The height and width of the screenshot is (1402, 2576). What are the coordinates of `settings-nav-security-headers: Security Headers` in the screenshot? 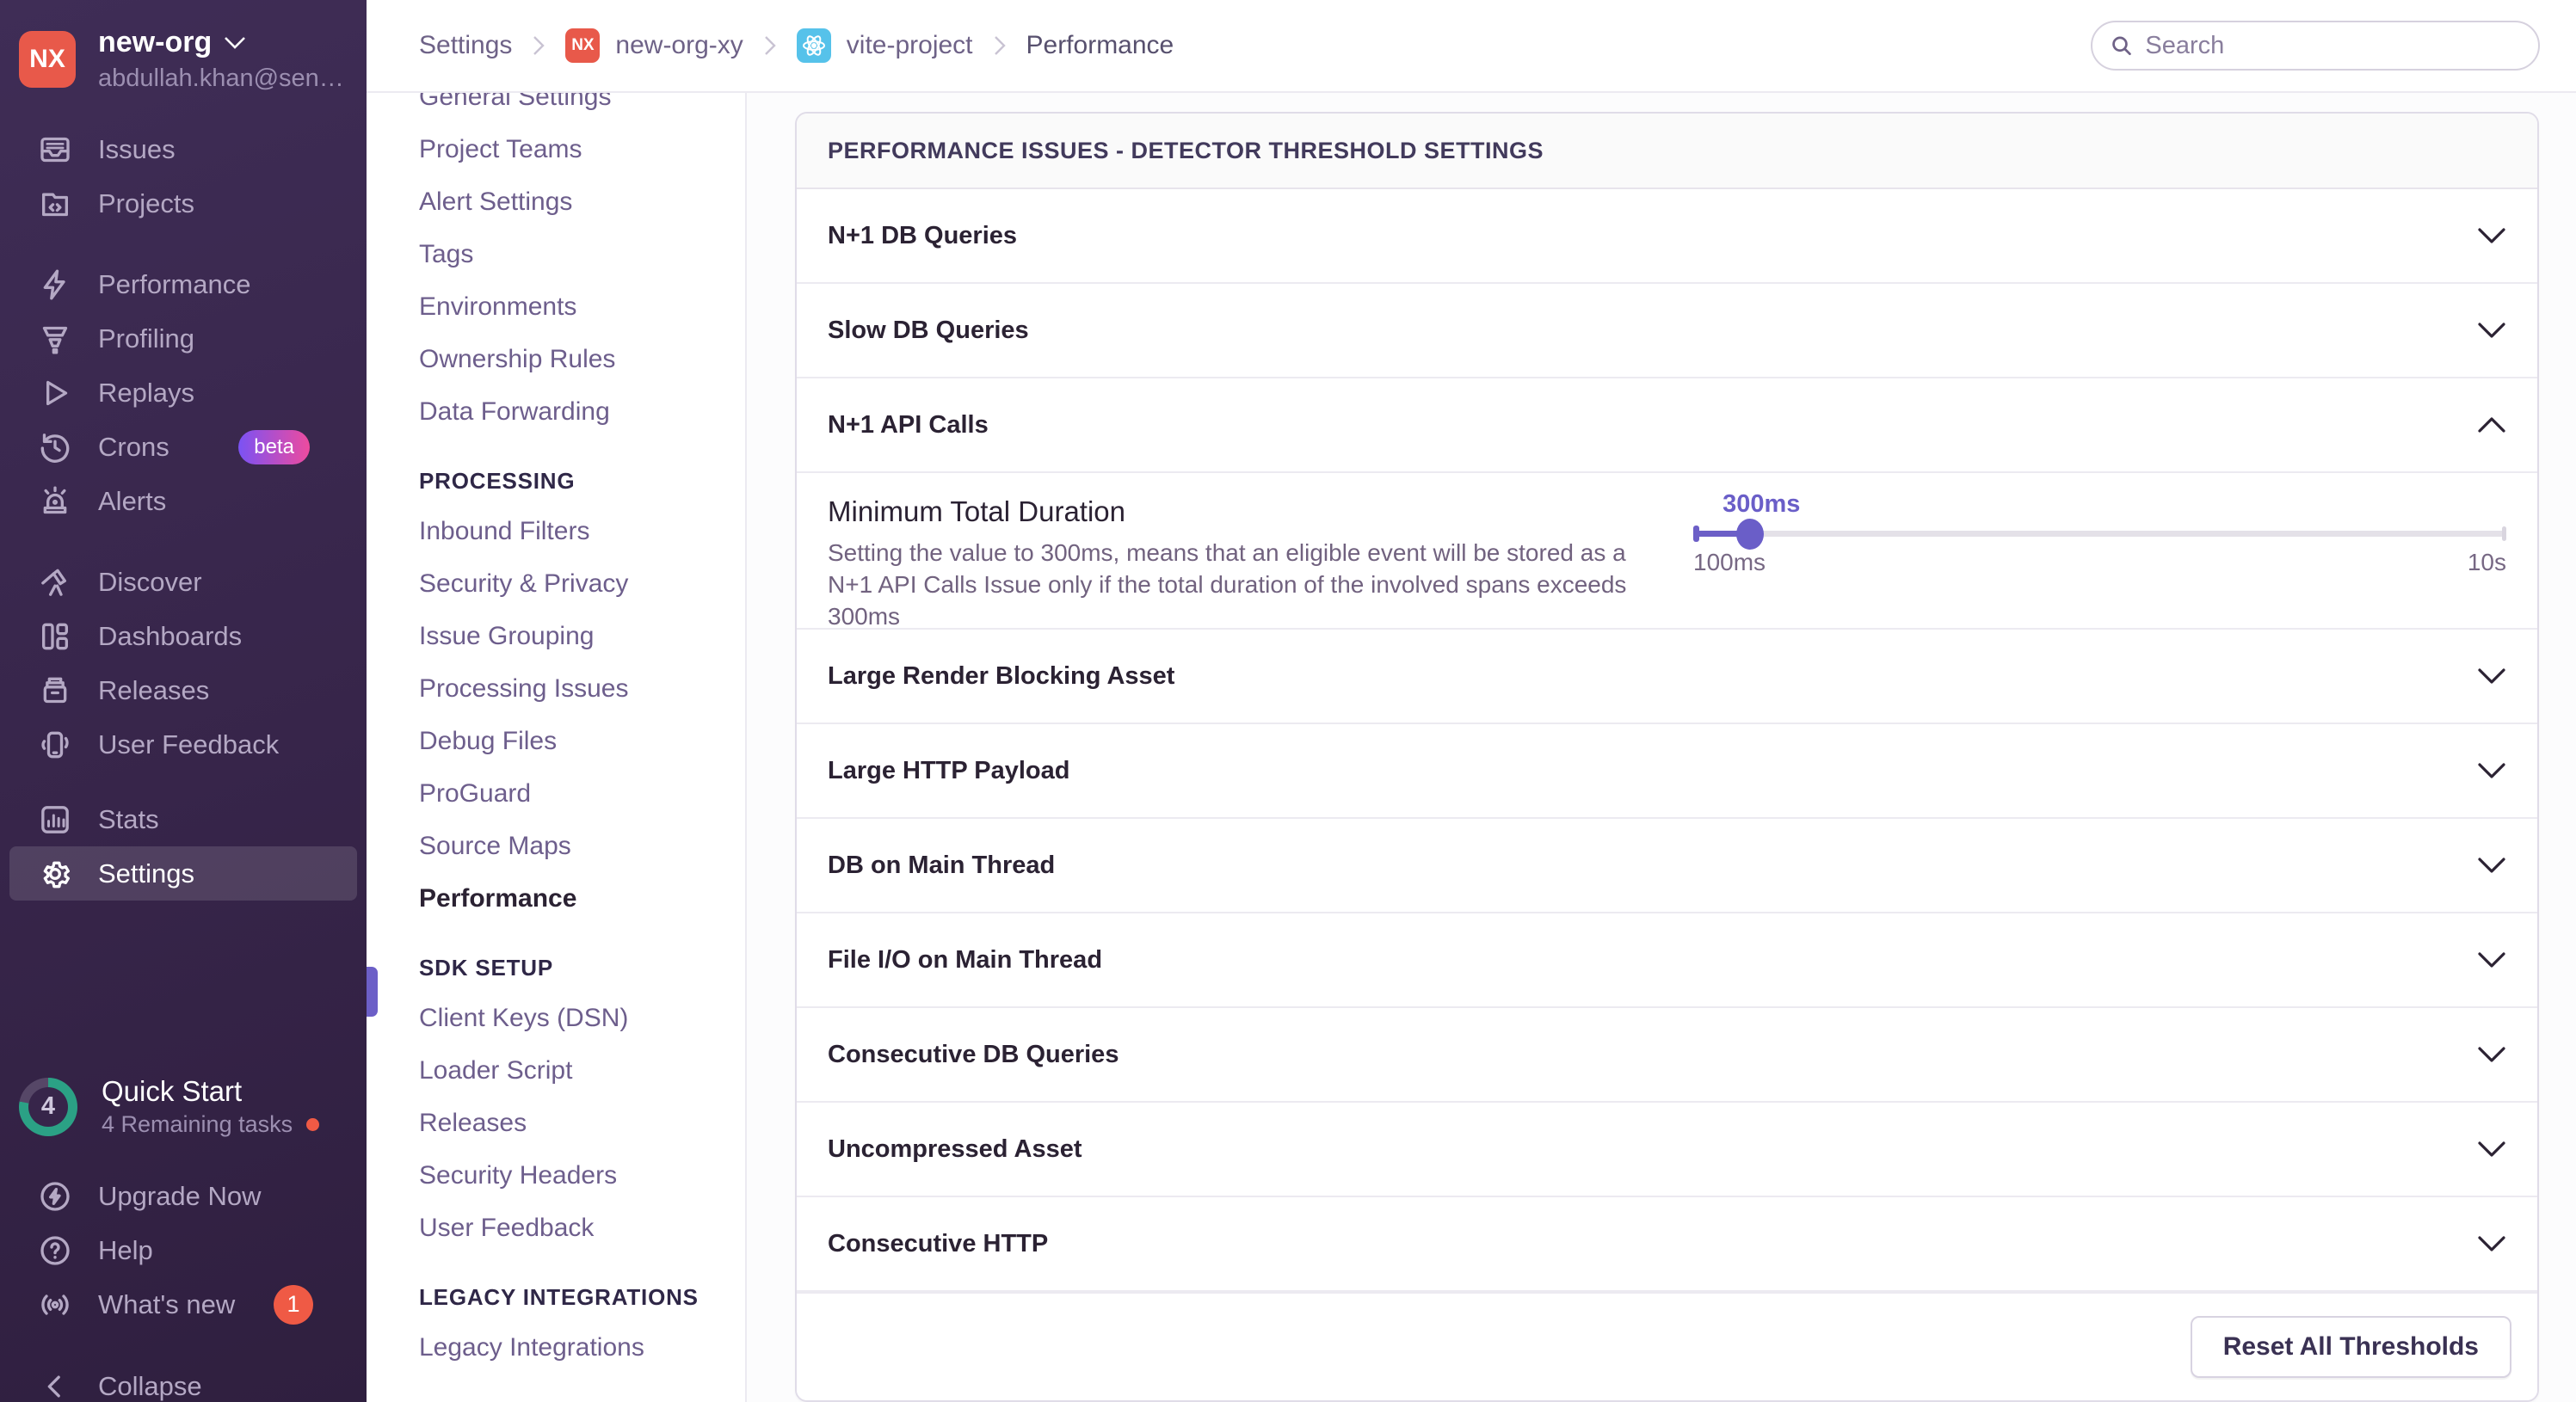 It's located at (582, 1175).